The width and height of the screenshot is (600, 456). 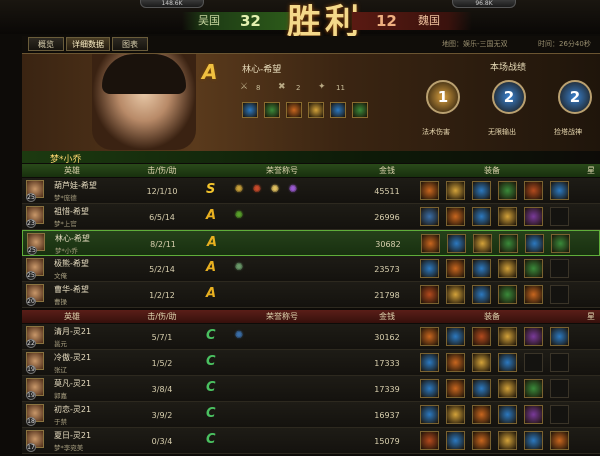 What do you see at coordinates (162, 170) in the screenshot?
I see `header-kda: 击/伤/助` at bounding box center [162, 170].